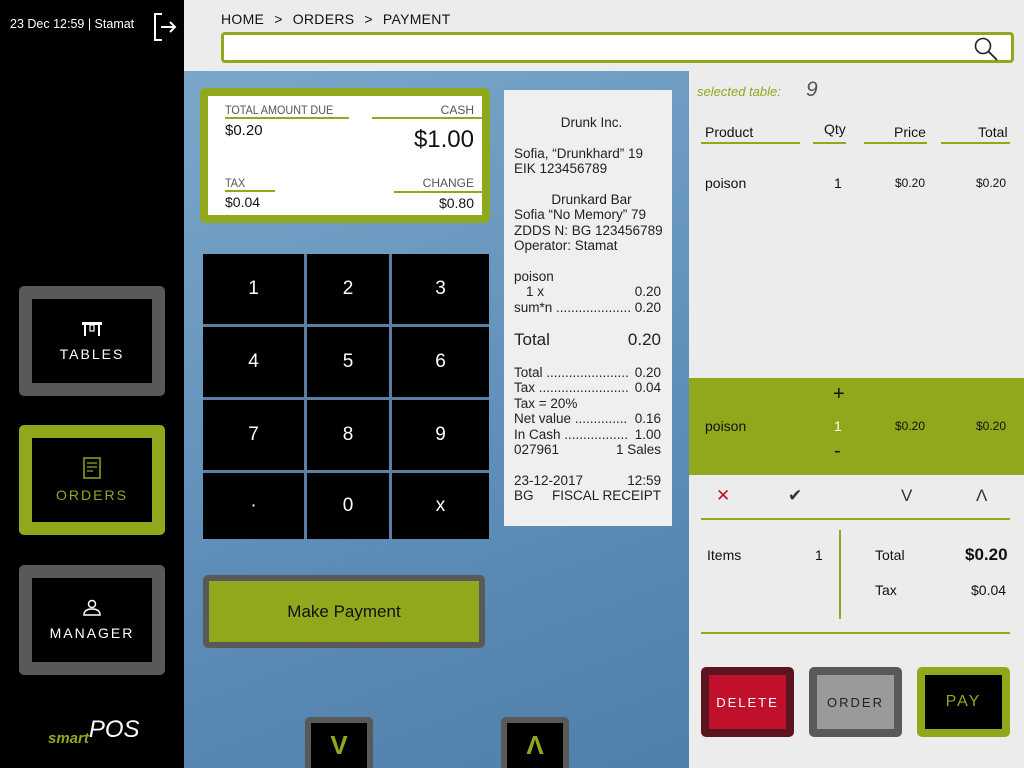 This screenshot has width=1024, height=768. I want to click on selected-order-row: + poison 1 $0.20 $0.20 -, so click(856, 426).